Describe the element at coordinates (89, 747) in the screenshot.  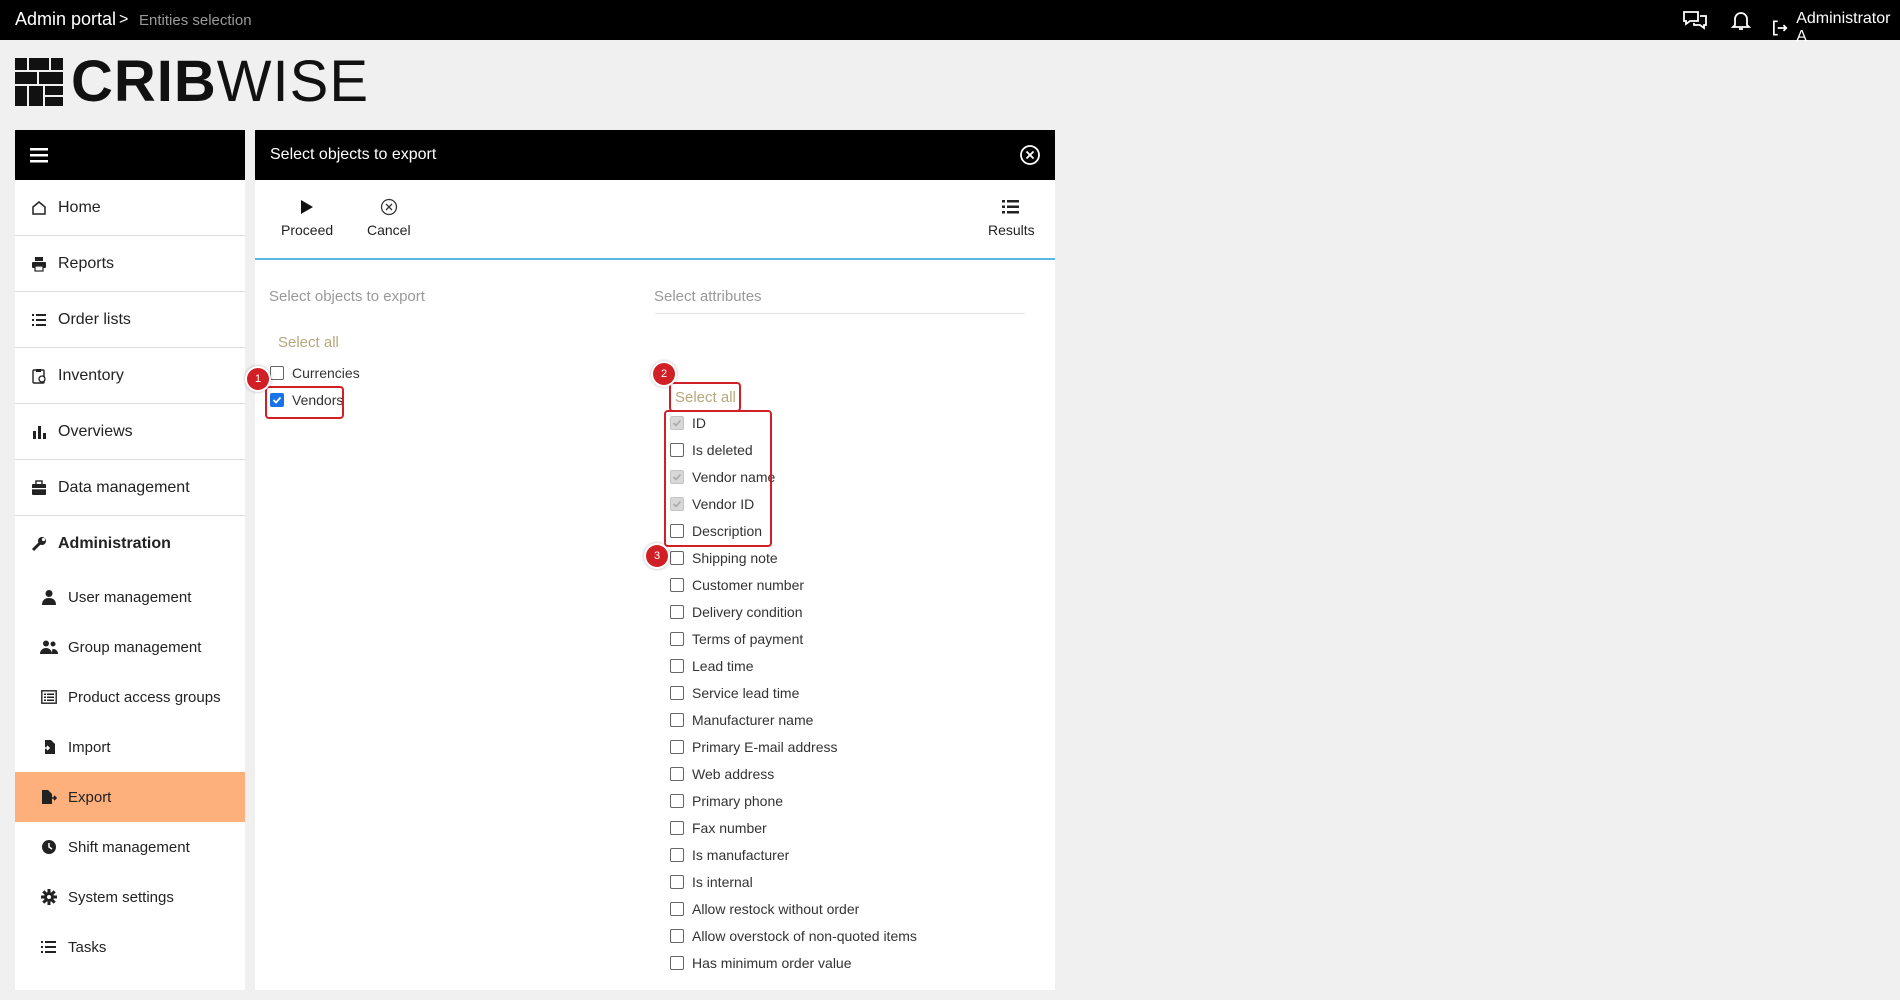
I see `sidebar-item-label: Import` at that location.